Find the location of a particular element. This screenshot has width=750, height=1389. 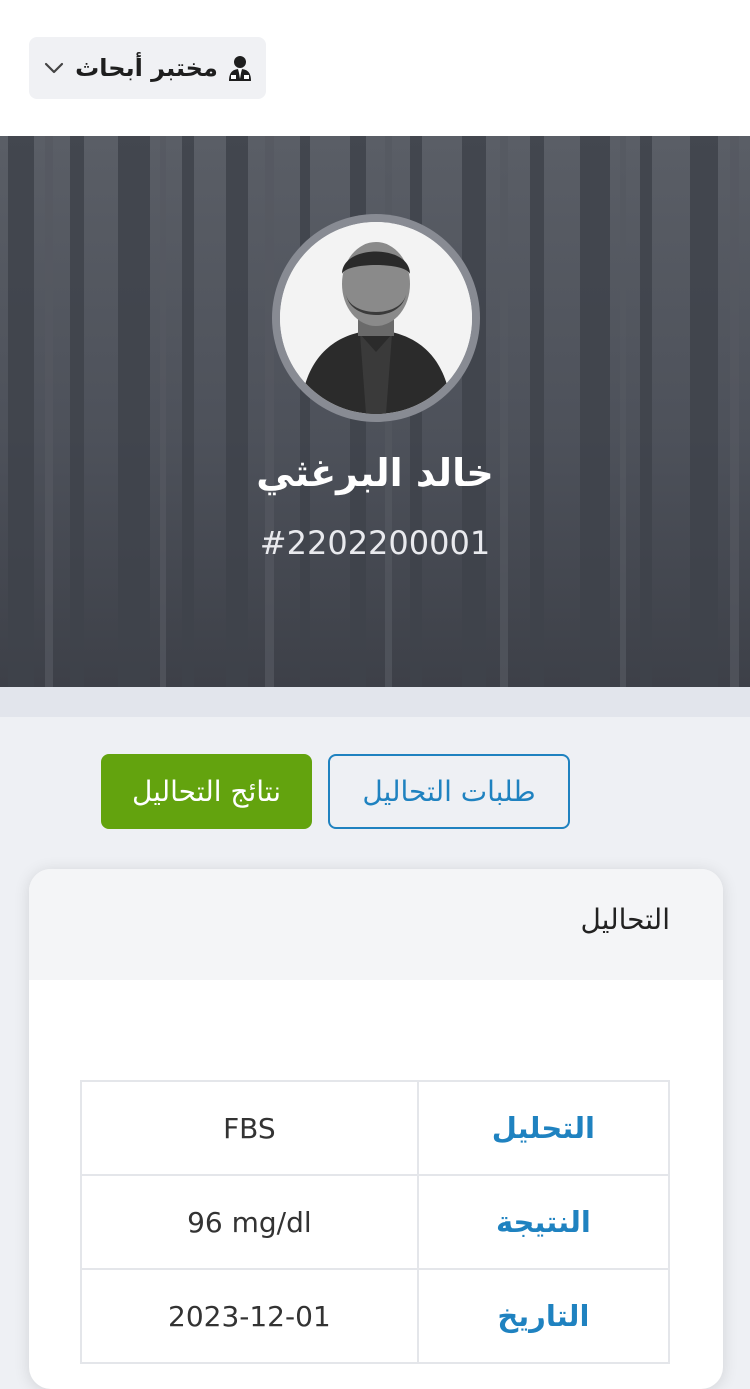

row-value-date: 2023-12-01 is located at coordinates (249, 1316).